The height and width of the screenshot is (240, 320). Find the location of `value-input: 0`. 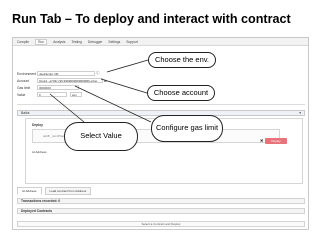

value-input: 0 is located at coordinates (52, 94).